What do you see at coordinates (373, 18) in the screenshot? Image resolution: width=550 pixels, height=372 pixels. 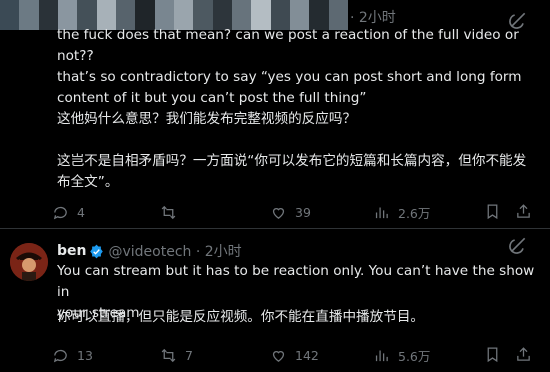 I see `post-time: · 2小时` at bounding box center [373, 18].